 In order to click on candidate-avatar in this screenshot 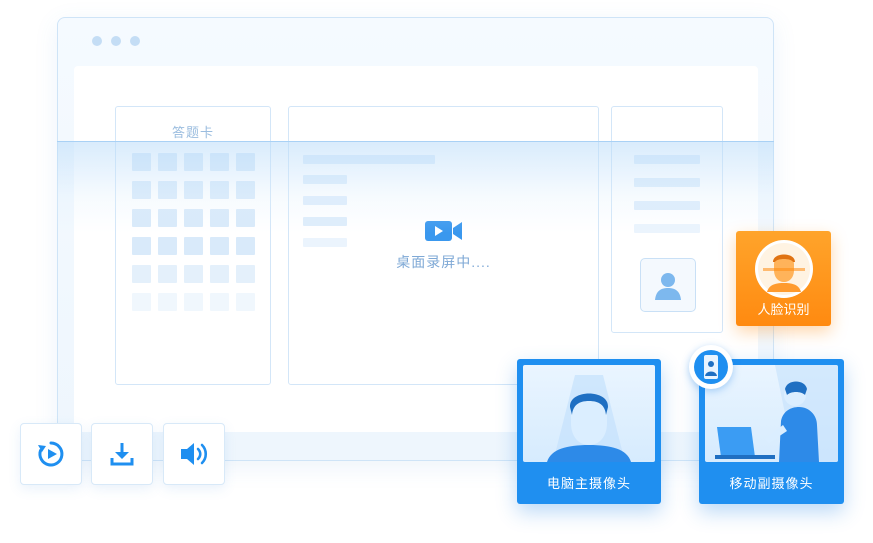, I will do `click(668, 285)`.